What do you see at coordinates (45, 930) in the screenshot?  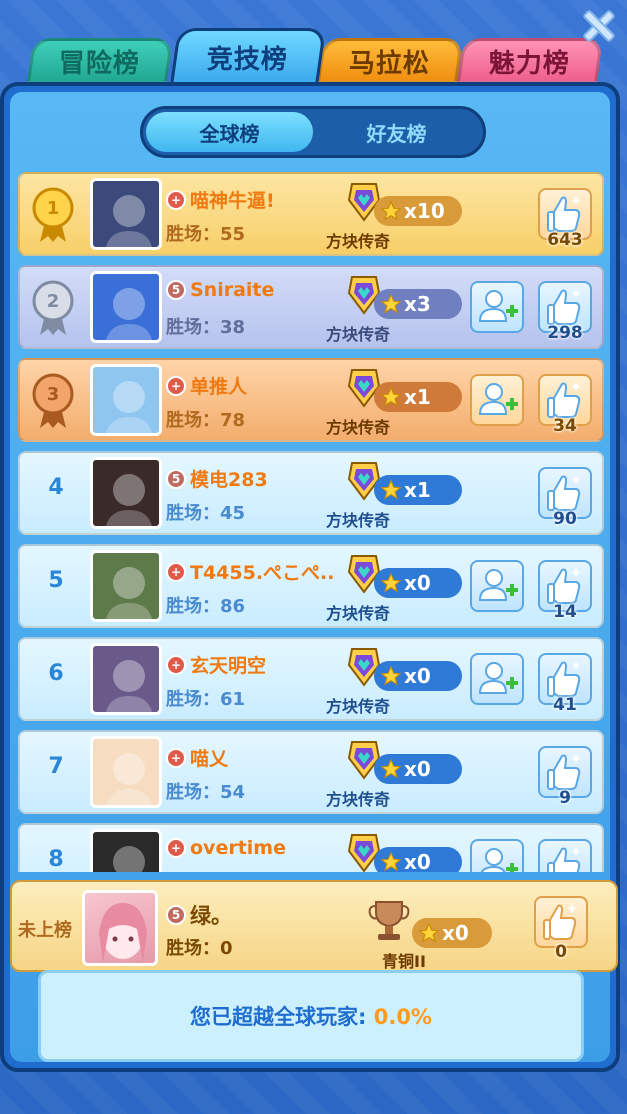 I see `unranked-label: 未上榜` at bounding box center [45, 930].